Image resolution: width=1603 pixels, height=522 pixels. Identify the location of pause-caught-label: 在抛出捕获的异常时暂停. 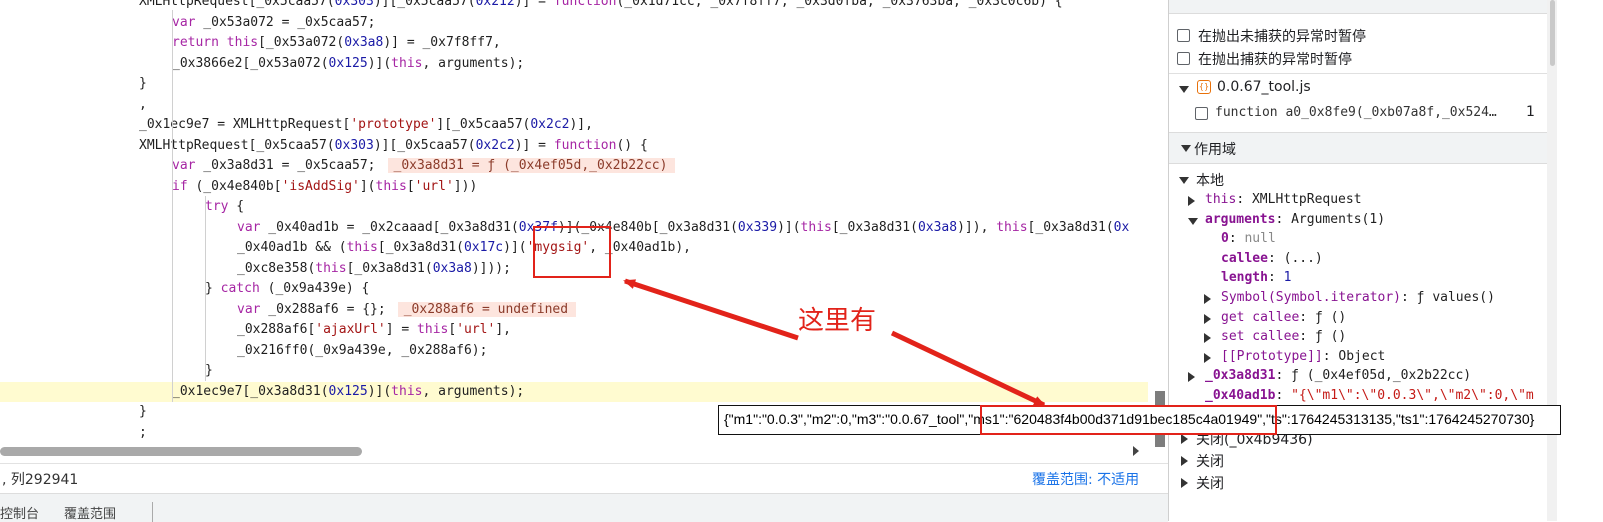
(1275, 60).